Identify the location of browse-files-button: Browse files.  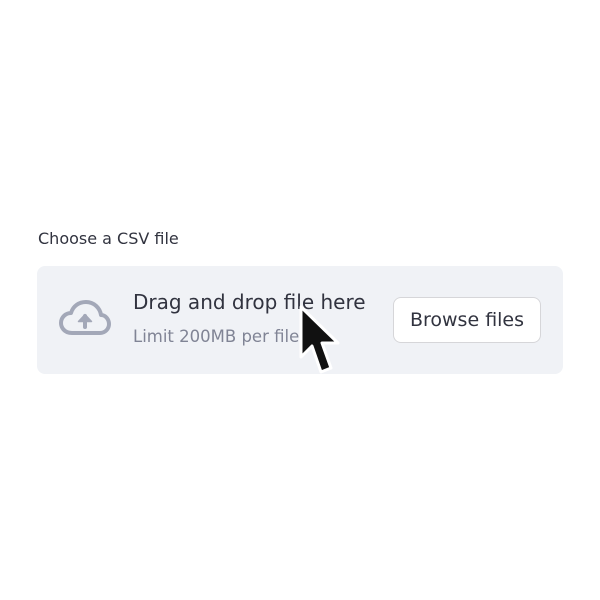
(467, 320).